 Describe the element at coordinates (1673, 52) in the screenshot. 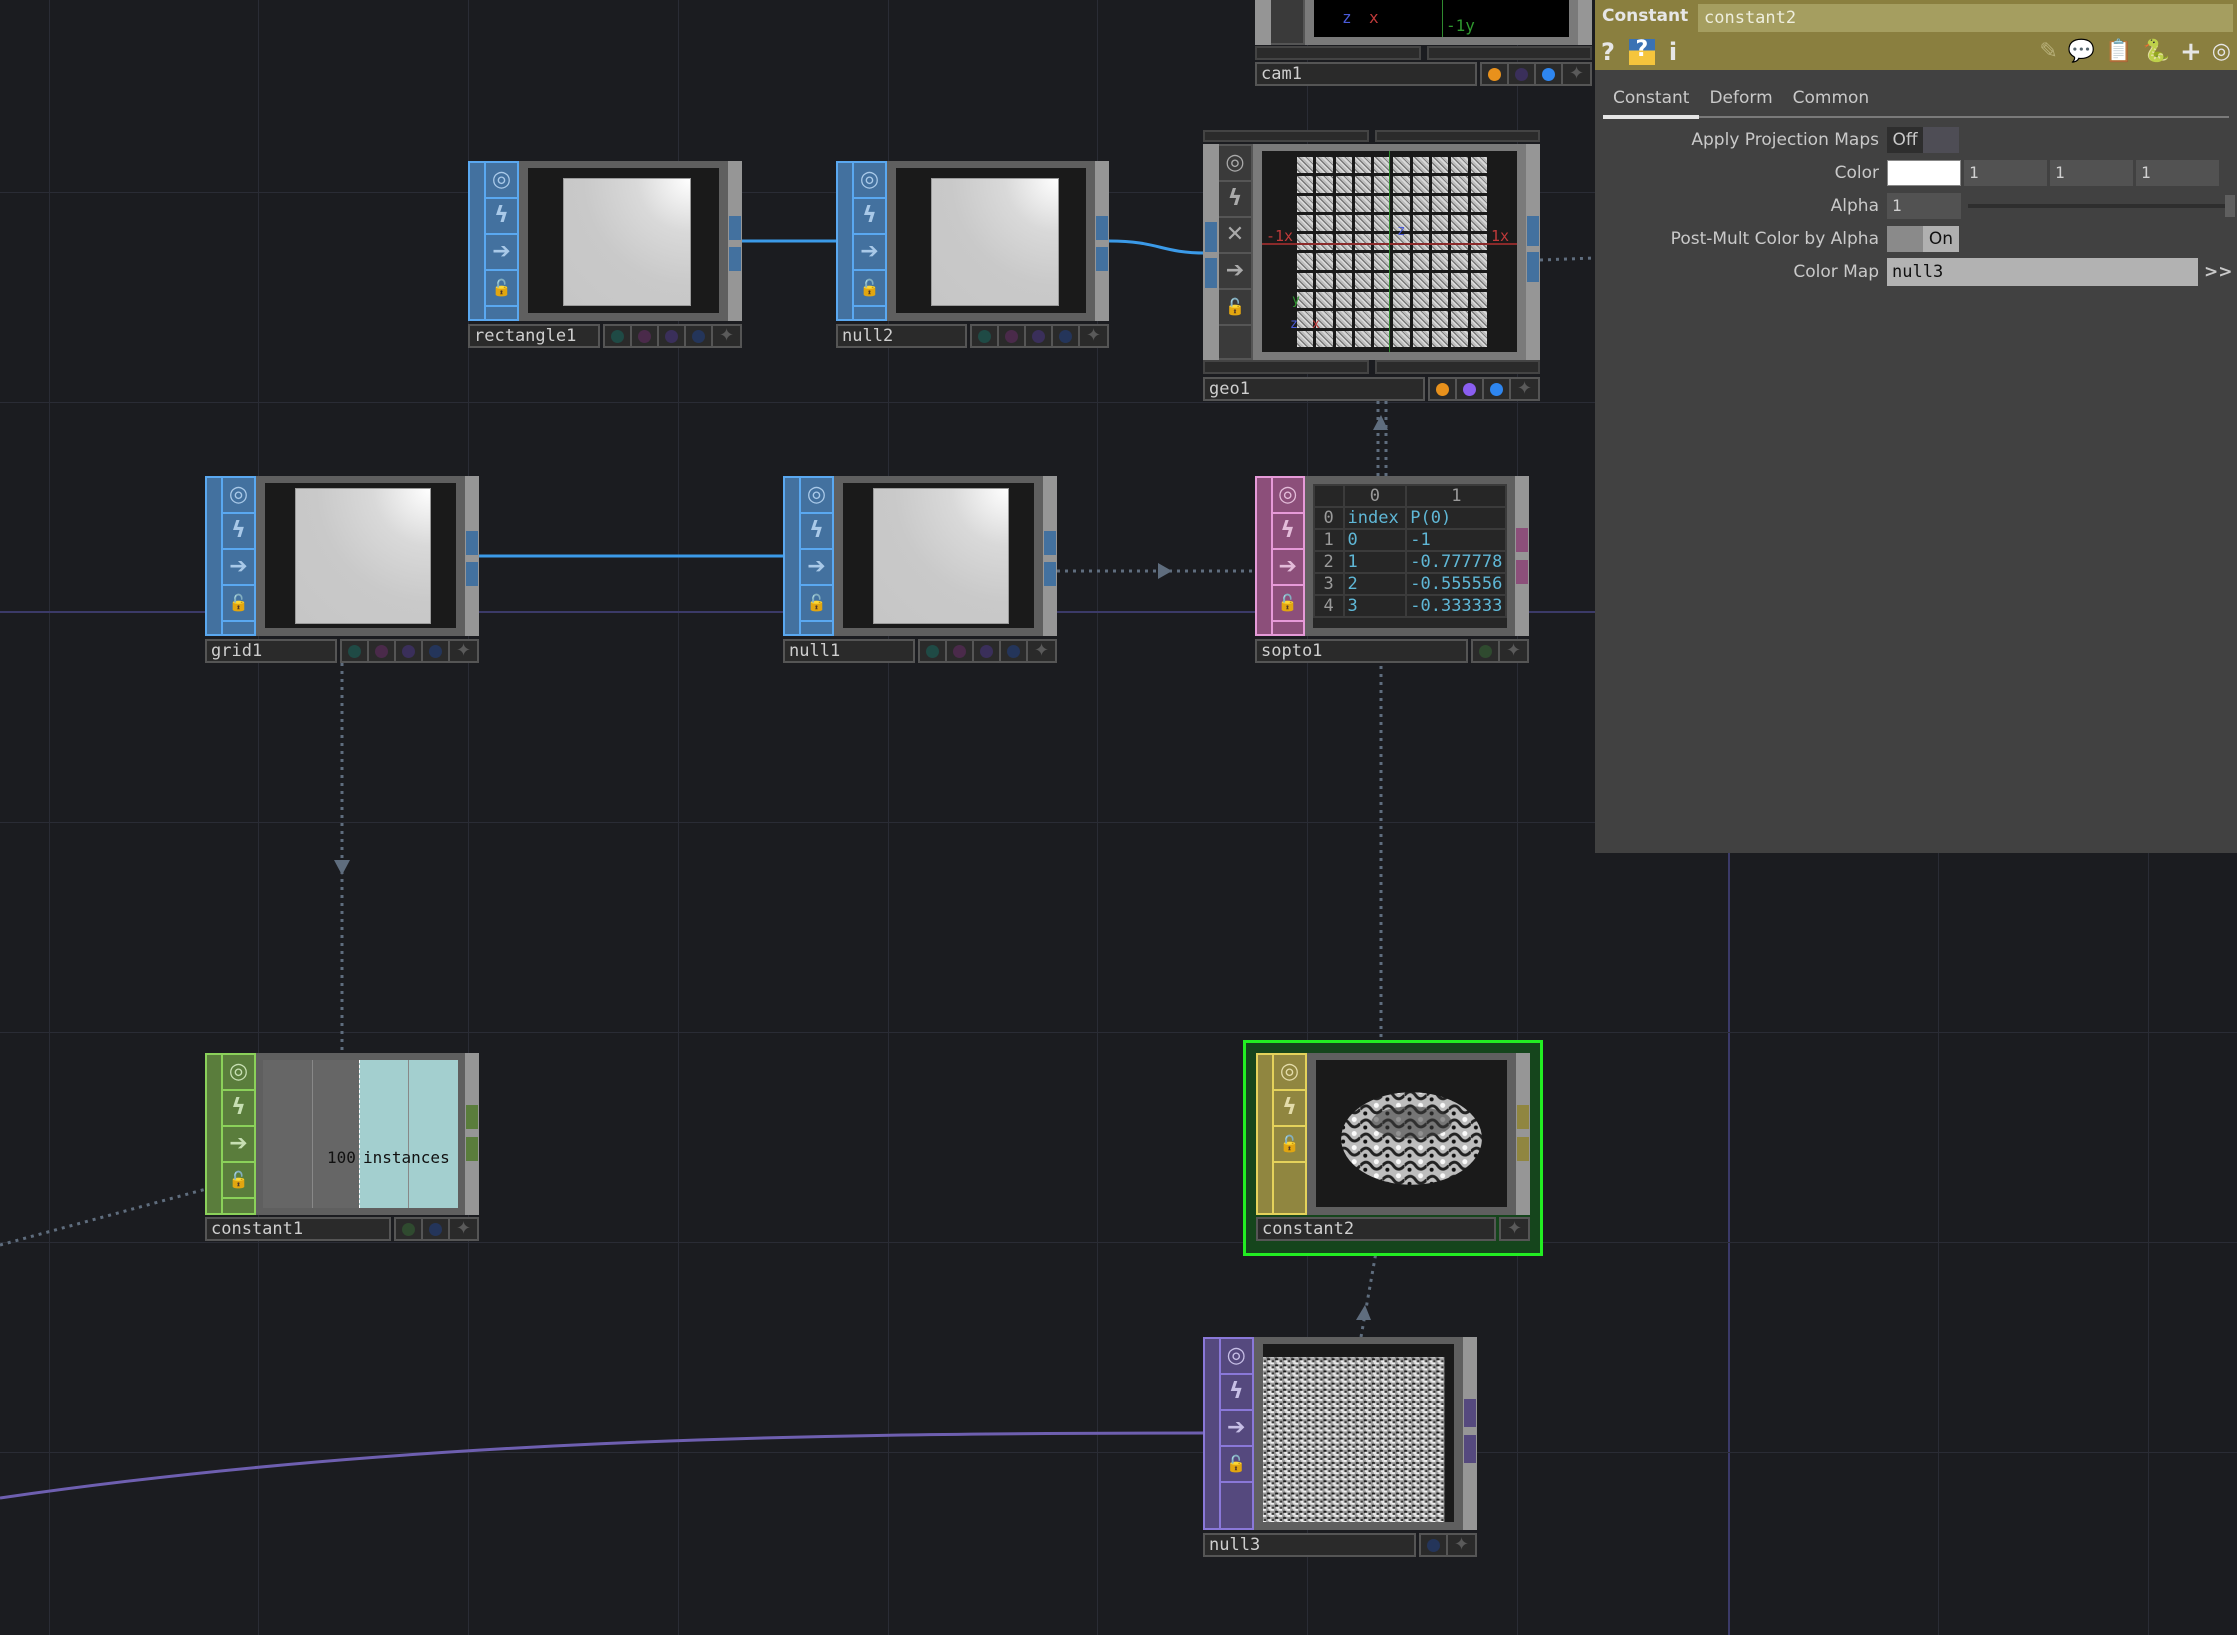

I see `info-icon: i` at that location.